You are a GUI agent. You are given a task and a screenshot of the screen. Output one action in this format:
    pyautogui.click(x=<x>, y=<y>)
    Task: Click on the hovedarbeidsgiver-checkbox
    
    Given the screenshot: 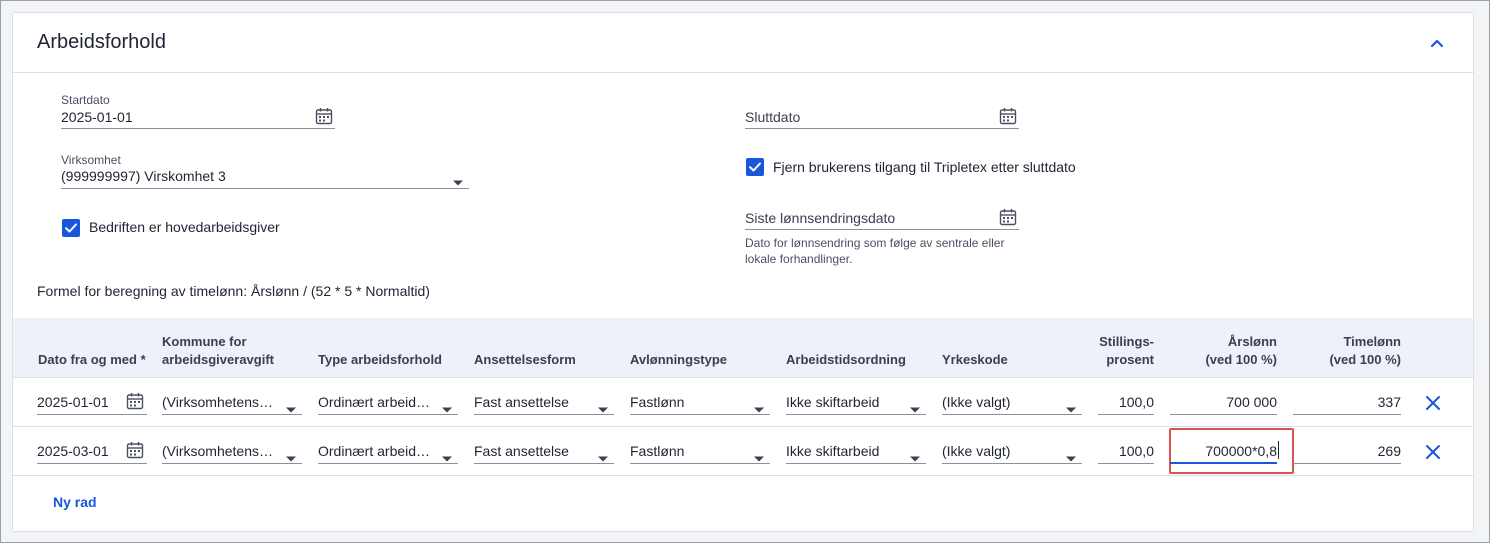 What is the action you would take?
    pyautogui.click(x=71, y=228)
    